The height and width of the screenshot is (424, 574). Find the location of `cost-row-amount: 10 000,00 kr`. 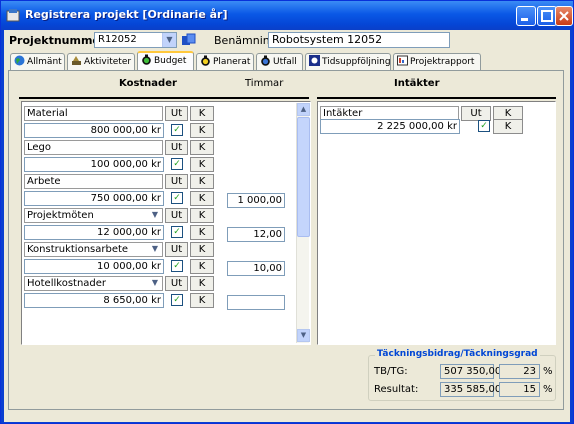

cost-row-amount: 10 000,00 kr is located at coordinates (94, 266).